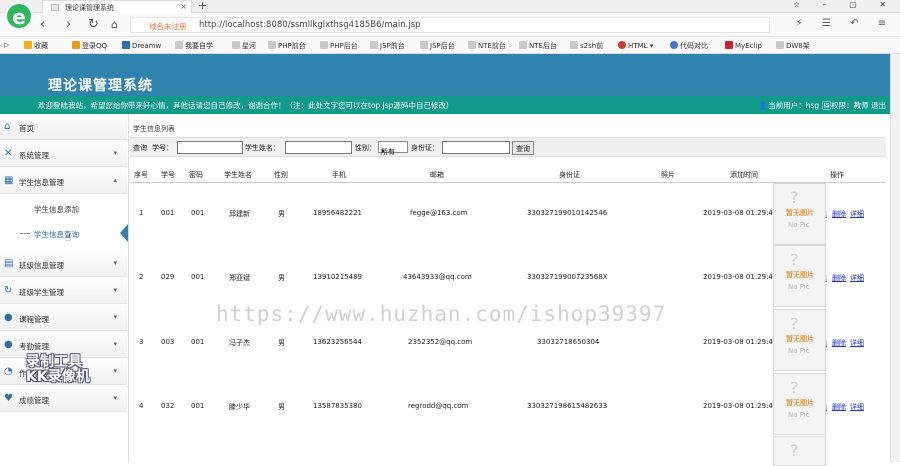  Describe the element at coordinates (63, 264) in the screenshot. I see `sidebar-item-class-info: ▤ 班级信息管理 ▾` at that location.